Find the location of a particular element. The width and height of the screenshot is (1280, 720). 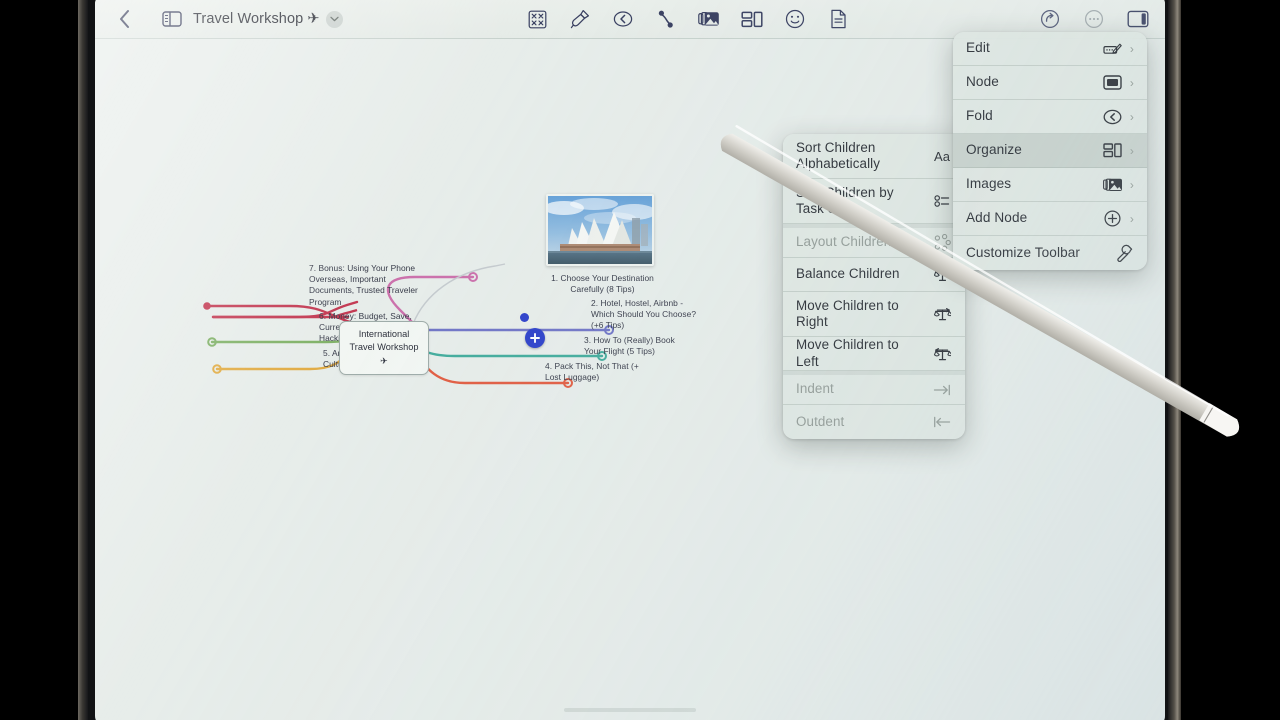

menu-item-organize: Organize › is located at coordinates (1050, 151).